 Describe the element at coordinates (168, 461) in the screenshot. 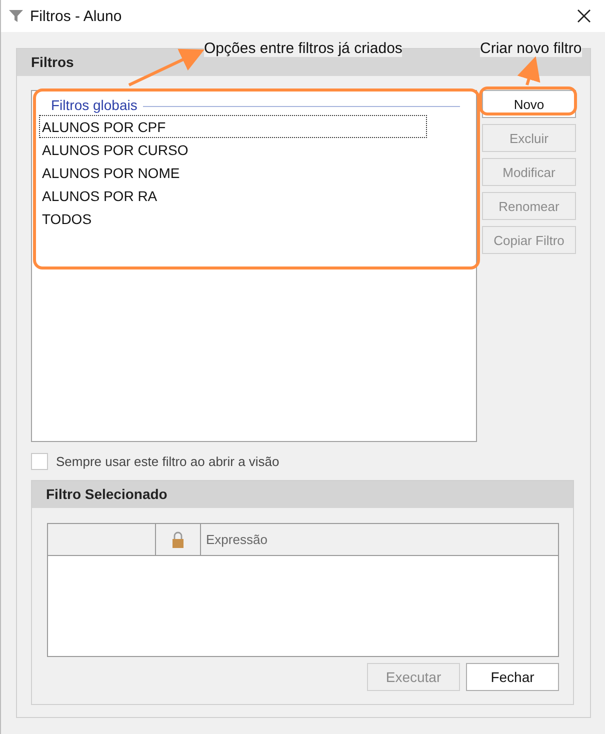

I see `checkbox-label: Sempre usar este filtro ao abrir a visão` at that location.